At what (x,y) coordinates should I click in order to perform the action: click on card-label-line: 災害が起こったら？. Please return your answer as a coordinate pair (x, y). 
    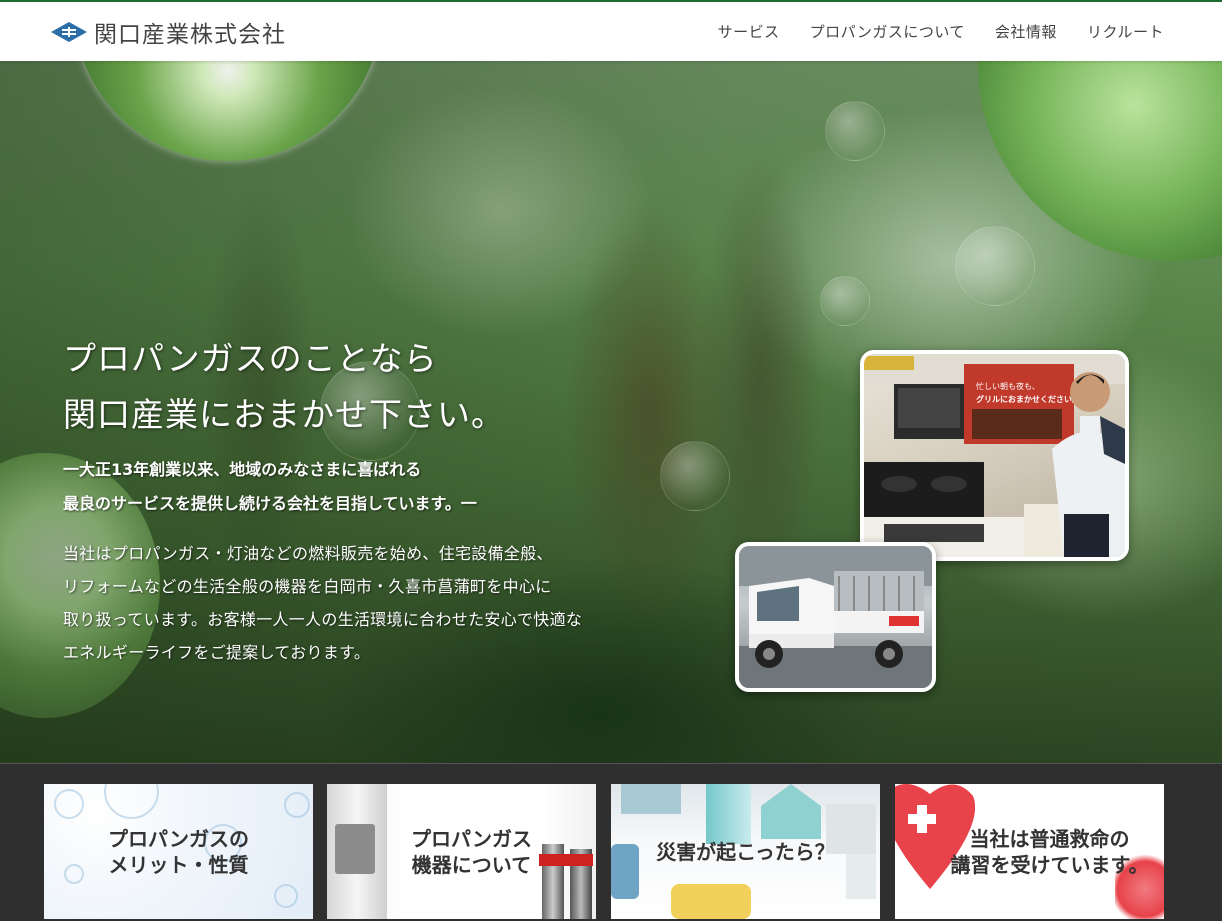
    Looking at the image, I should click on (745, 851).